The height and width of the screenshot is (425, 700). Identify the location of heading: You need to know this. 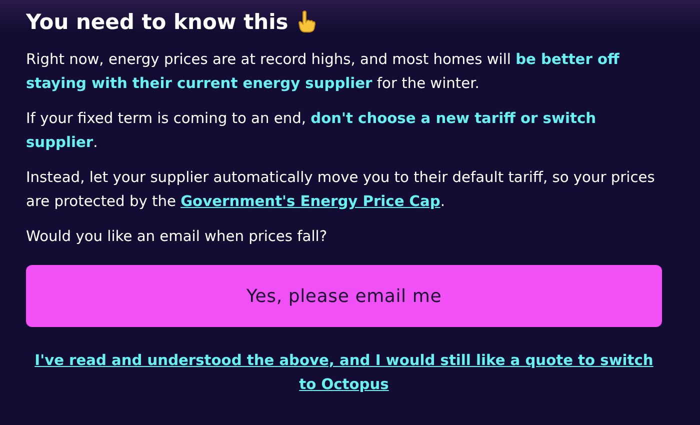
(157, 22).